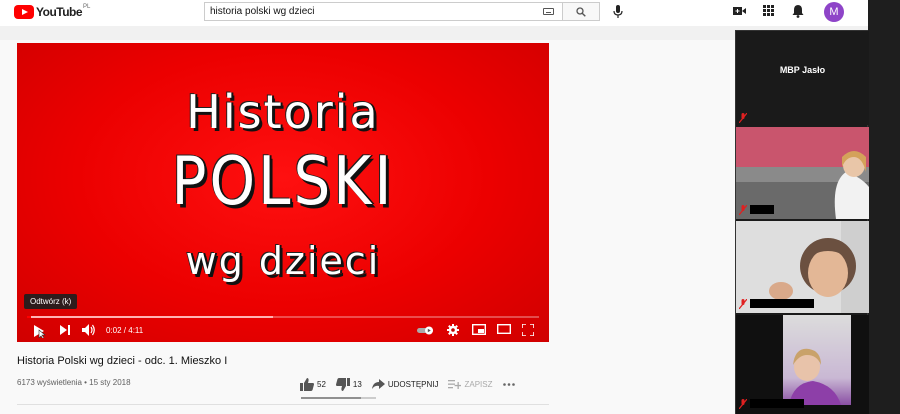 The image size is (900, 414). I want to click on dislike-button: 13, so click(348, 384).